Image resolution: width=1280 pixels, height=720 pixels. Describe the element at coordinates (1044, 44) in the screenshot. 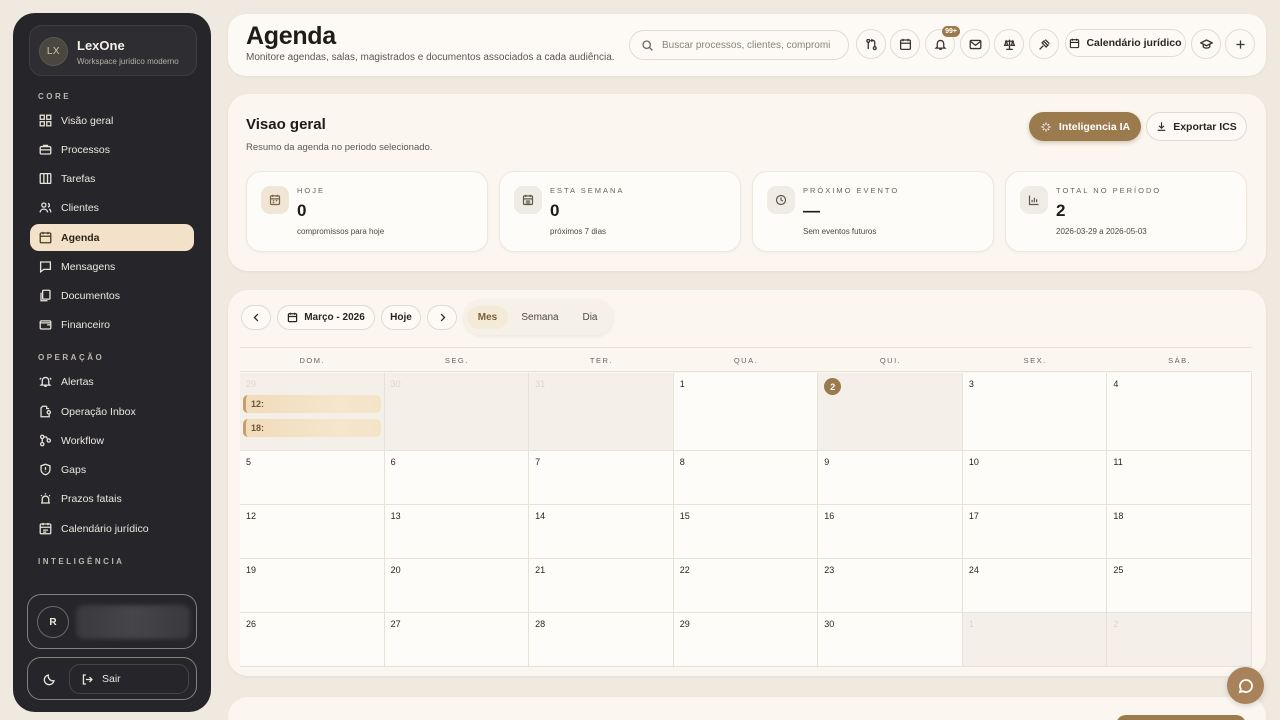

I see `gavel-button` at that location.